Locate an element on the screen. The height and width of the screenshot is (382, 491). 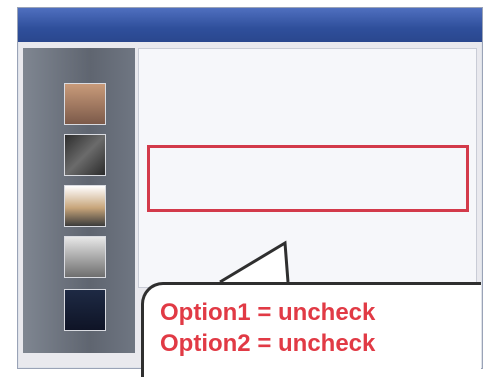
callout-line1: Option1 = uncheck is located at coordinates (268, 312).